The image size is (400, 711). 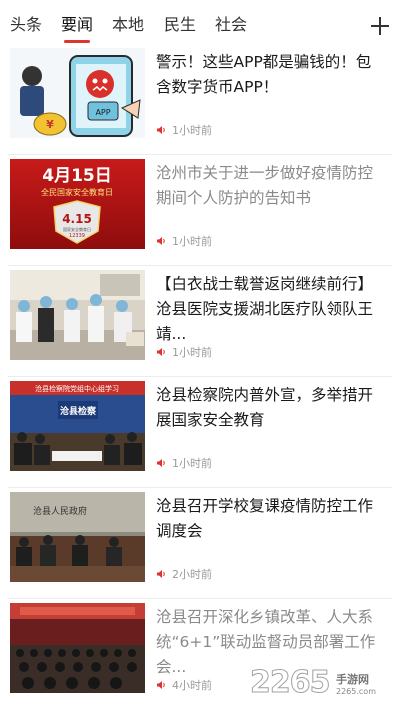 What do you see at coordinates (356, 691) in the screenshot?
I see `watermark-url: 2265.com` at bounding box center [356, 691].